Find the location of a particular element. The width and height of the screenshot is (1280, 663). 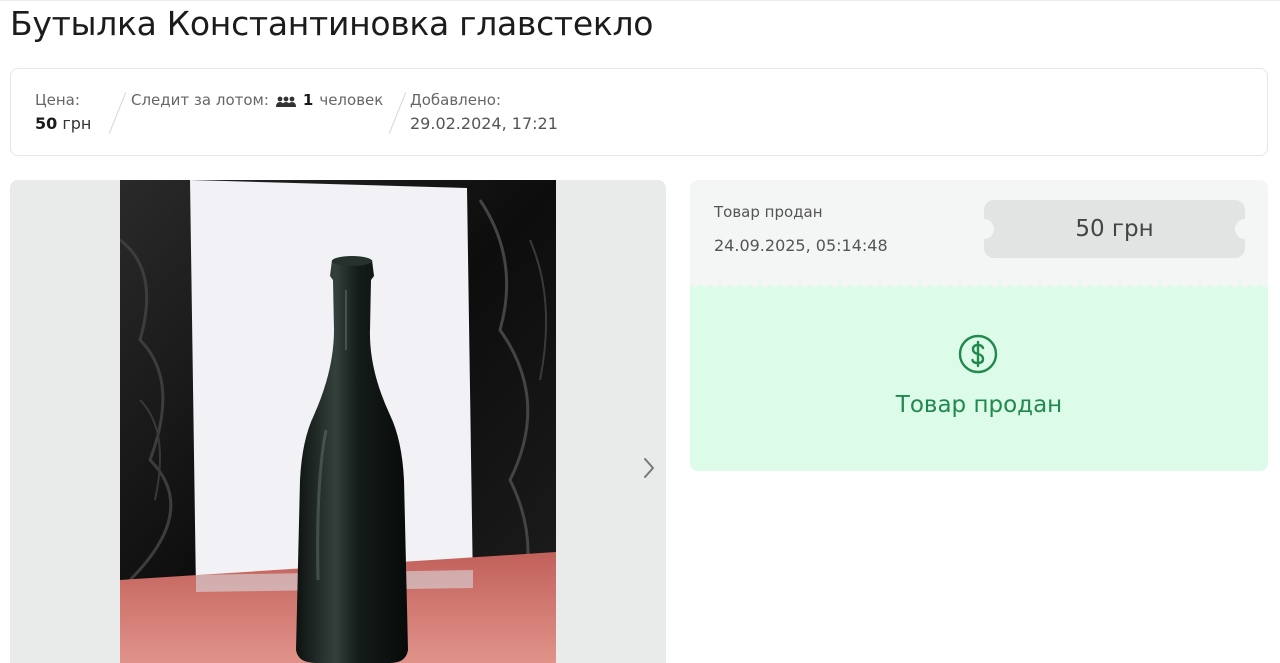

final-price-badge: 50 грн is located at coordinates (1114, 229).